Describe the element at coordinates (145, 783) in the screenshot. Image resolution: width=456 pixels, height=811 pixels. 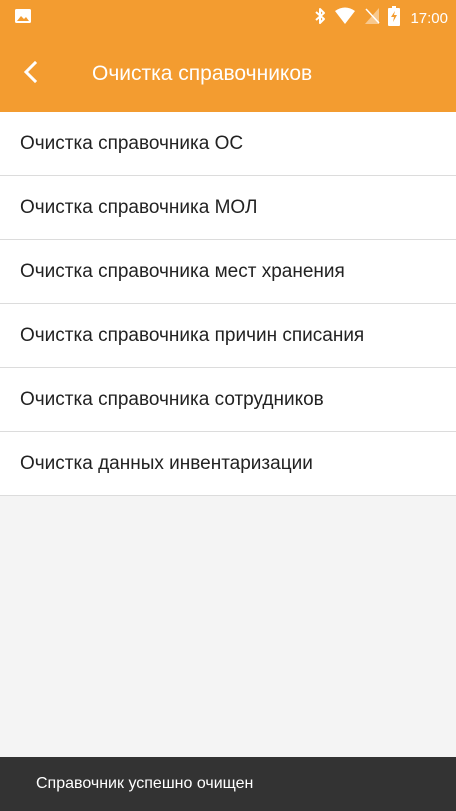
I see `snackbar-message: Справочник успешно очищен` at that location.